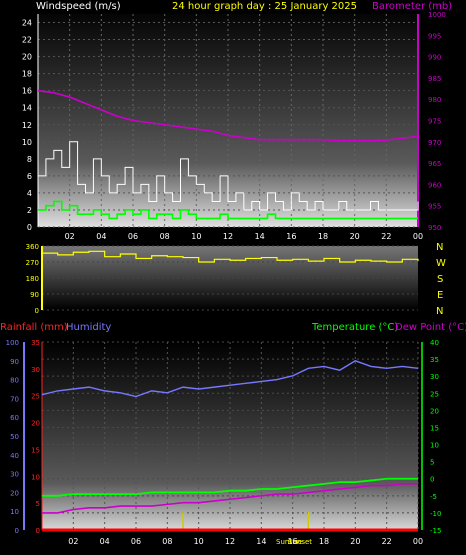  I want to click on barometer-axis-title: Barometer (mb), so click(412, 6).